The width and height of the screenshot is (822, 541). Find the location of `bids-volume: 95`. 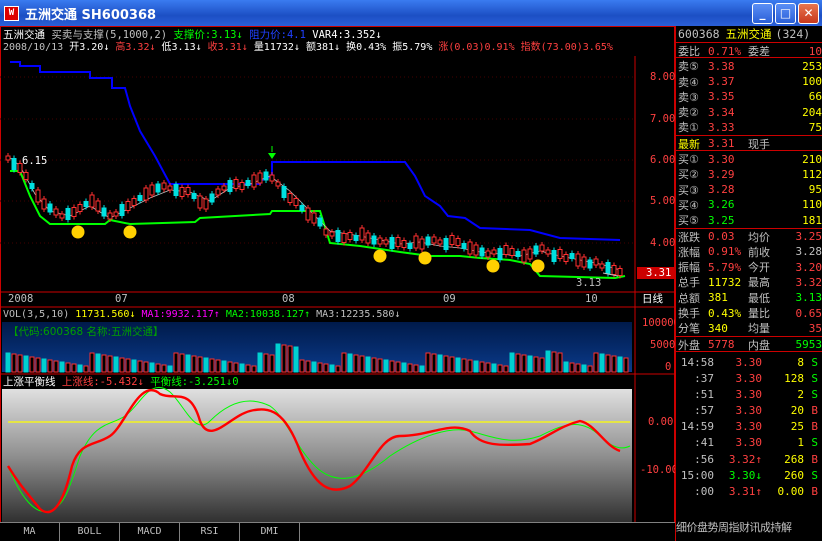

bids-volume: 95 is located at coordinates (815, 190).